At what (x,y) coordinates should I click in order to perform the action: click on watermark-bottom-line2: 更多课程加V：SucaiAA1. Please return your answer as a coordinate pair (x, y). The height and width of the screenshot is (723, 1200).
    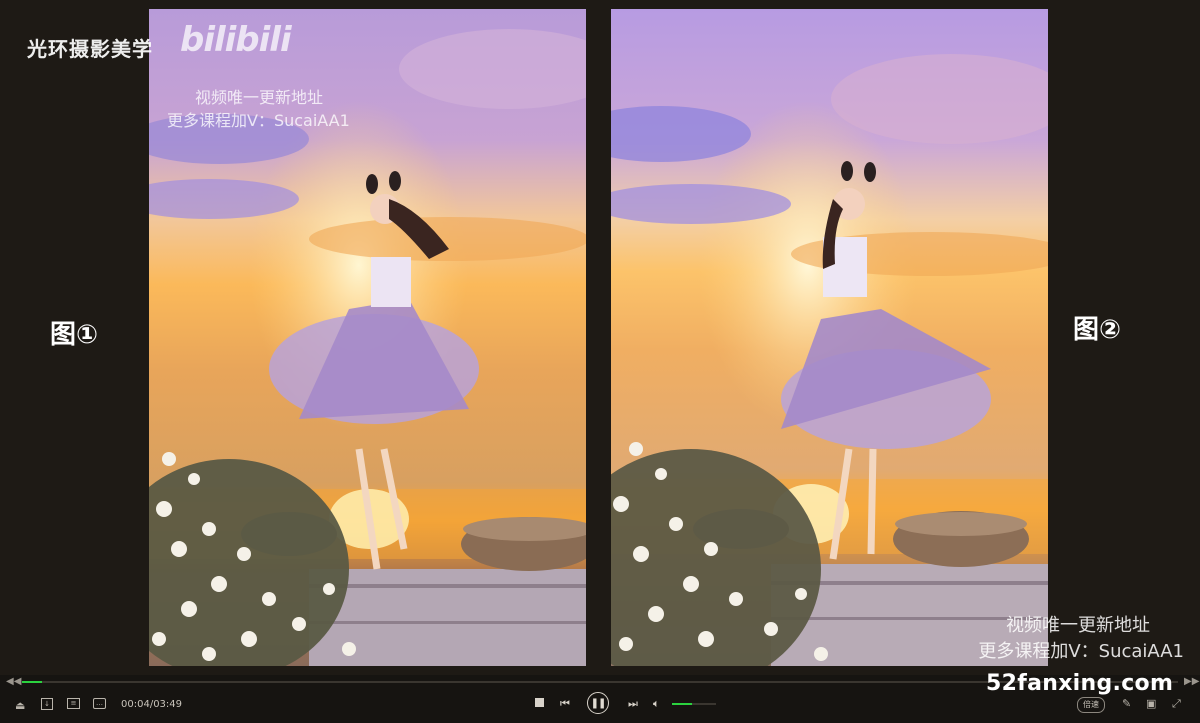
    Looking at the image, I should click on (1081, 651).